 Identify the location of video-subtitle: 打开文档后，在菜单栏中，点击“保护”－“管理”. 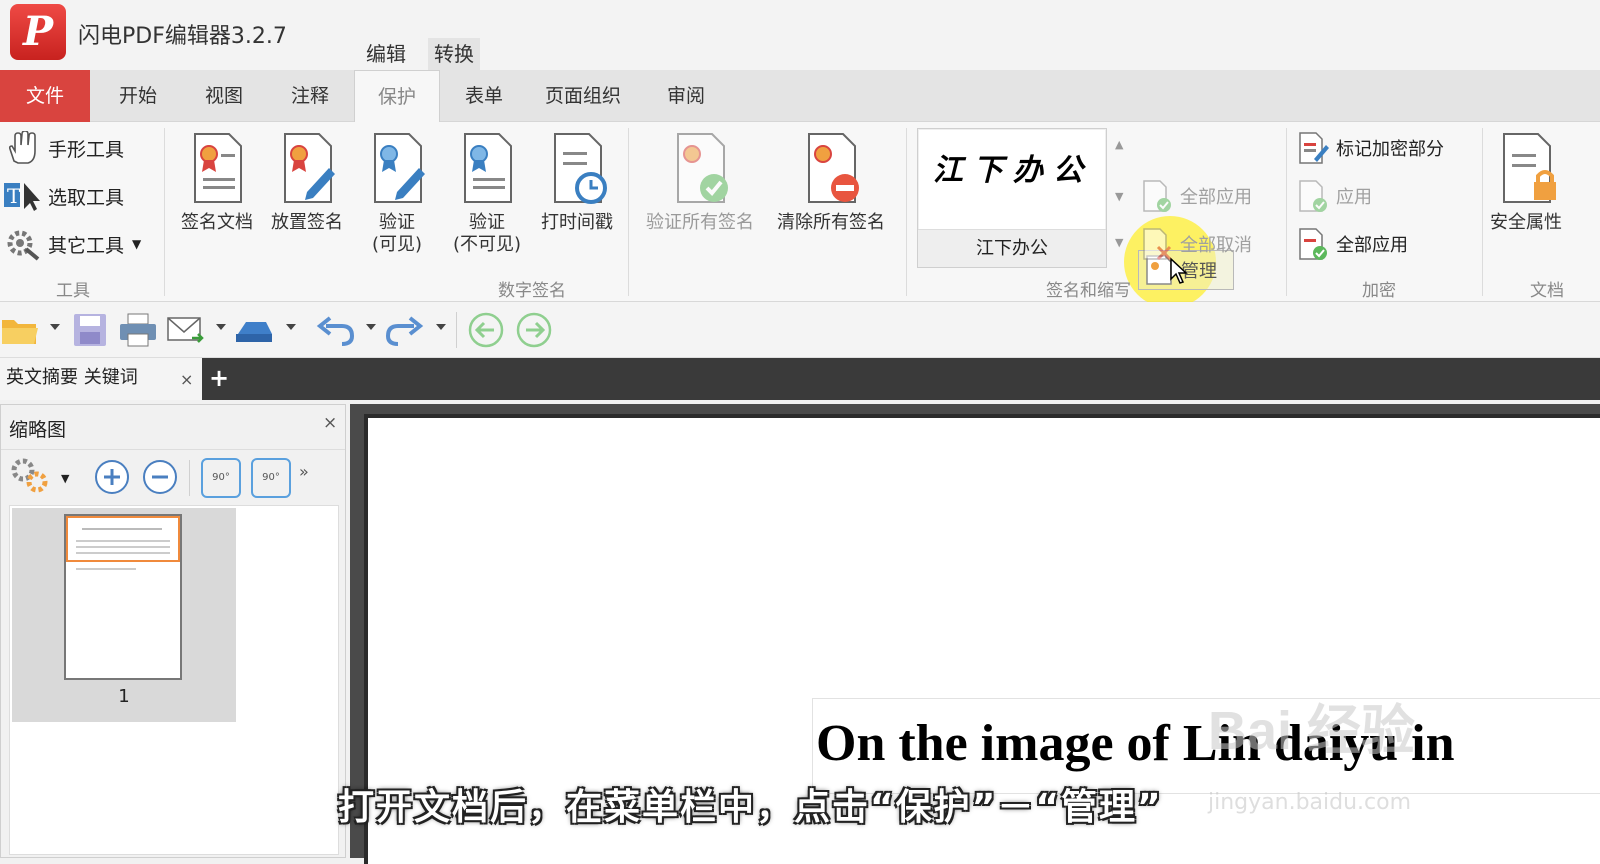
(750, 807).